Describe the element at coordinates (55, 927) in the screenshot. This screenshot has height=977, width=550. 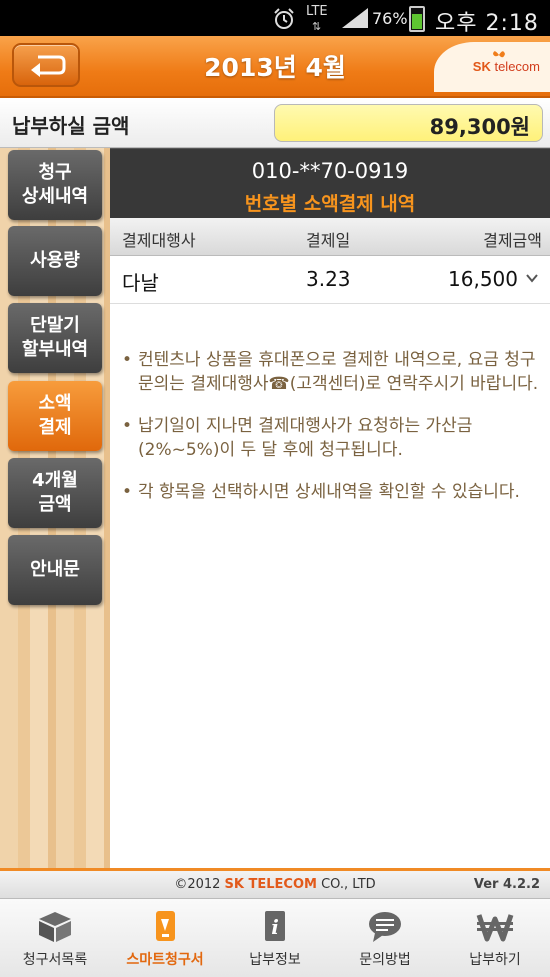
I see `box-icon` at that location.